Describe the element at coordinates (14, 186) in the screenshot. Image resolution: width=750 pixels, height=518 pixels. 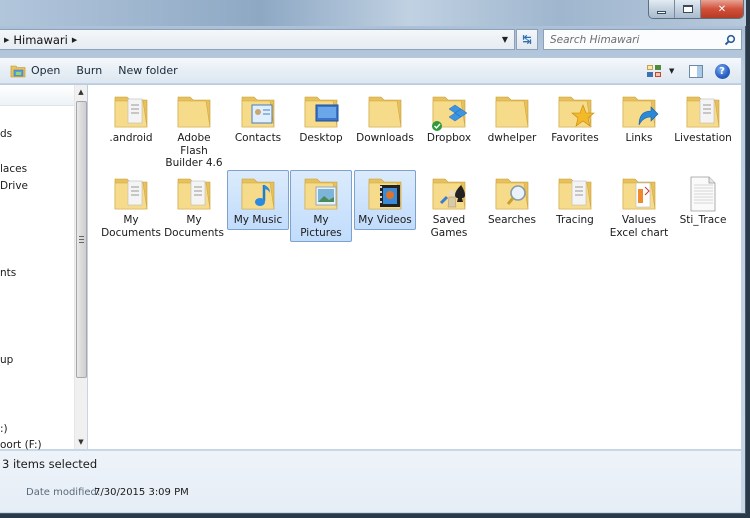
I see `nav-item-skydrive: Drive` at that location.